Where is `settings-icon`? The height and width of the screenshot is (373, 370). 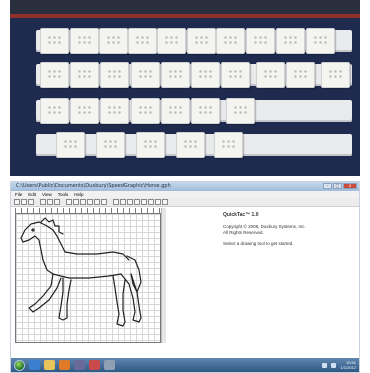 settings-icon is located at coordinates (158, 202).